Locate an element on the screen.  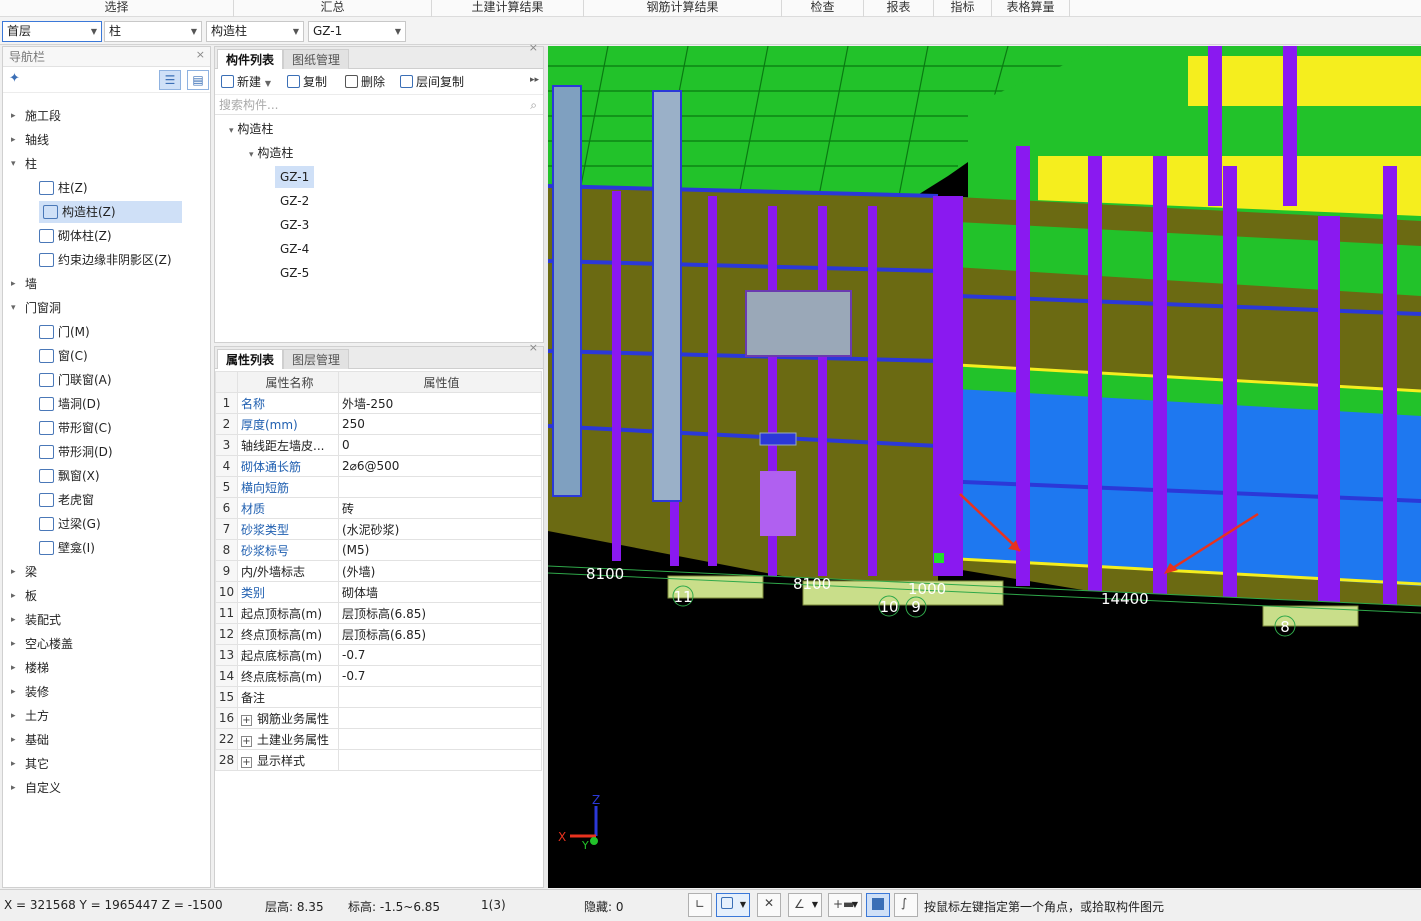
tab-layer-management: 图层管理 is located at coordinates (316, 359).